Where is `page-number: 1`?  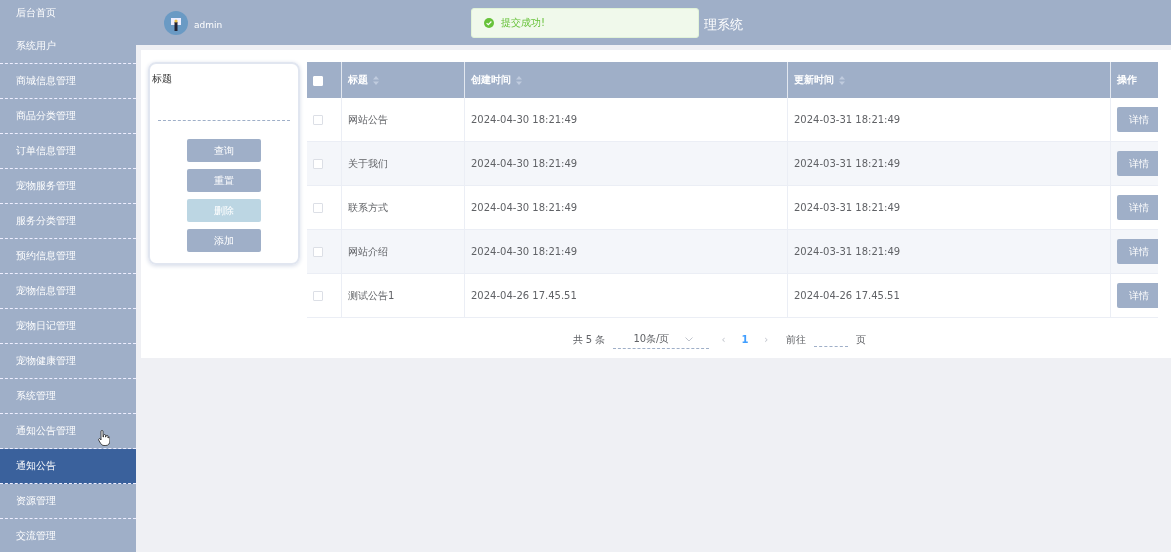
page-number: 1 is located at coordinates (745, 339).